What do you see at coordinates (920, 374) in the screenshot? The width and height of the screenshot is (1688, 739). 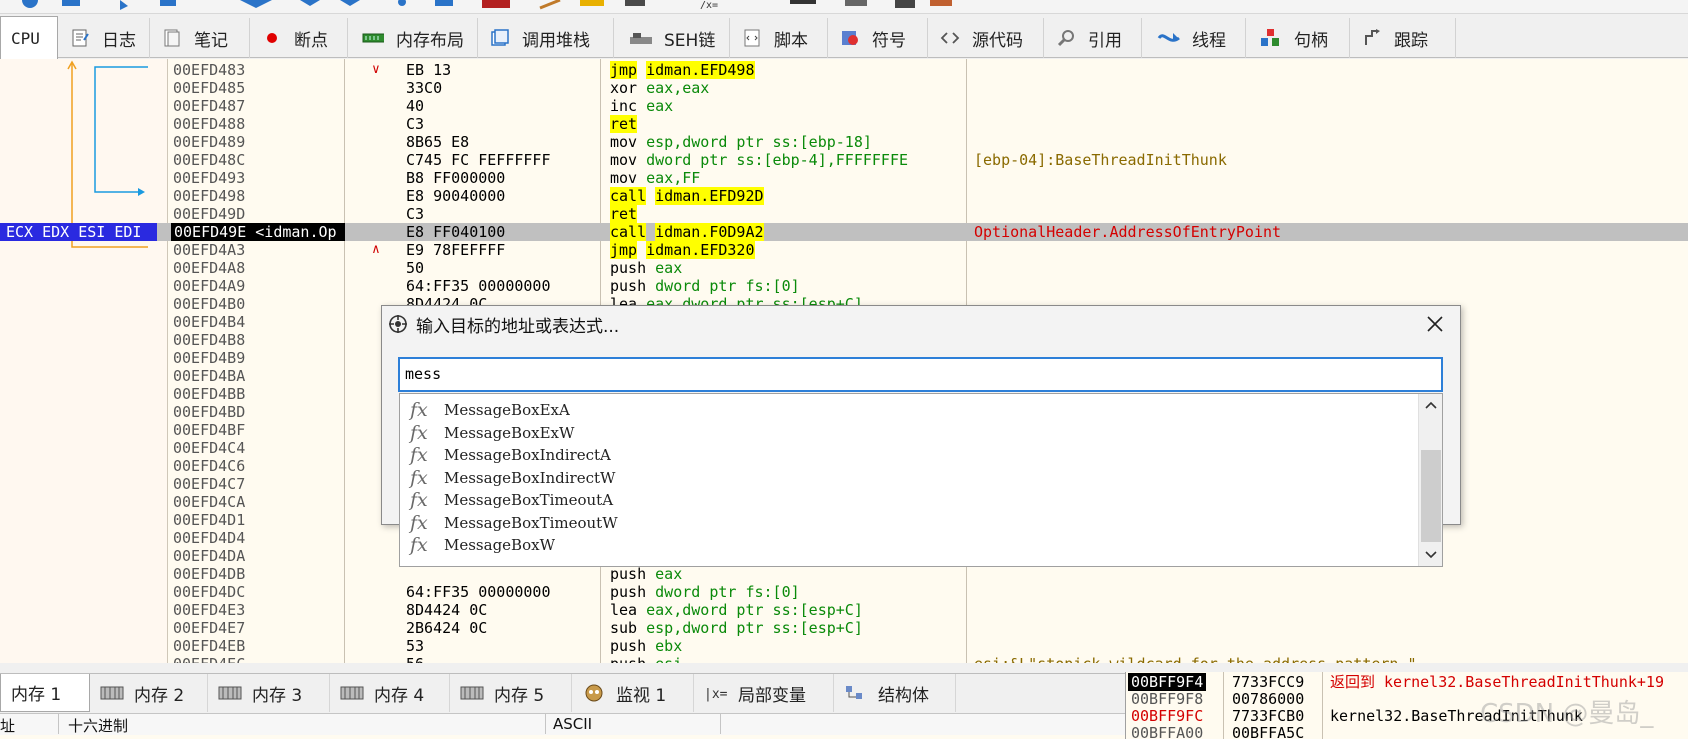 I see `expression-input: mess` at bounding box center [920, 374].